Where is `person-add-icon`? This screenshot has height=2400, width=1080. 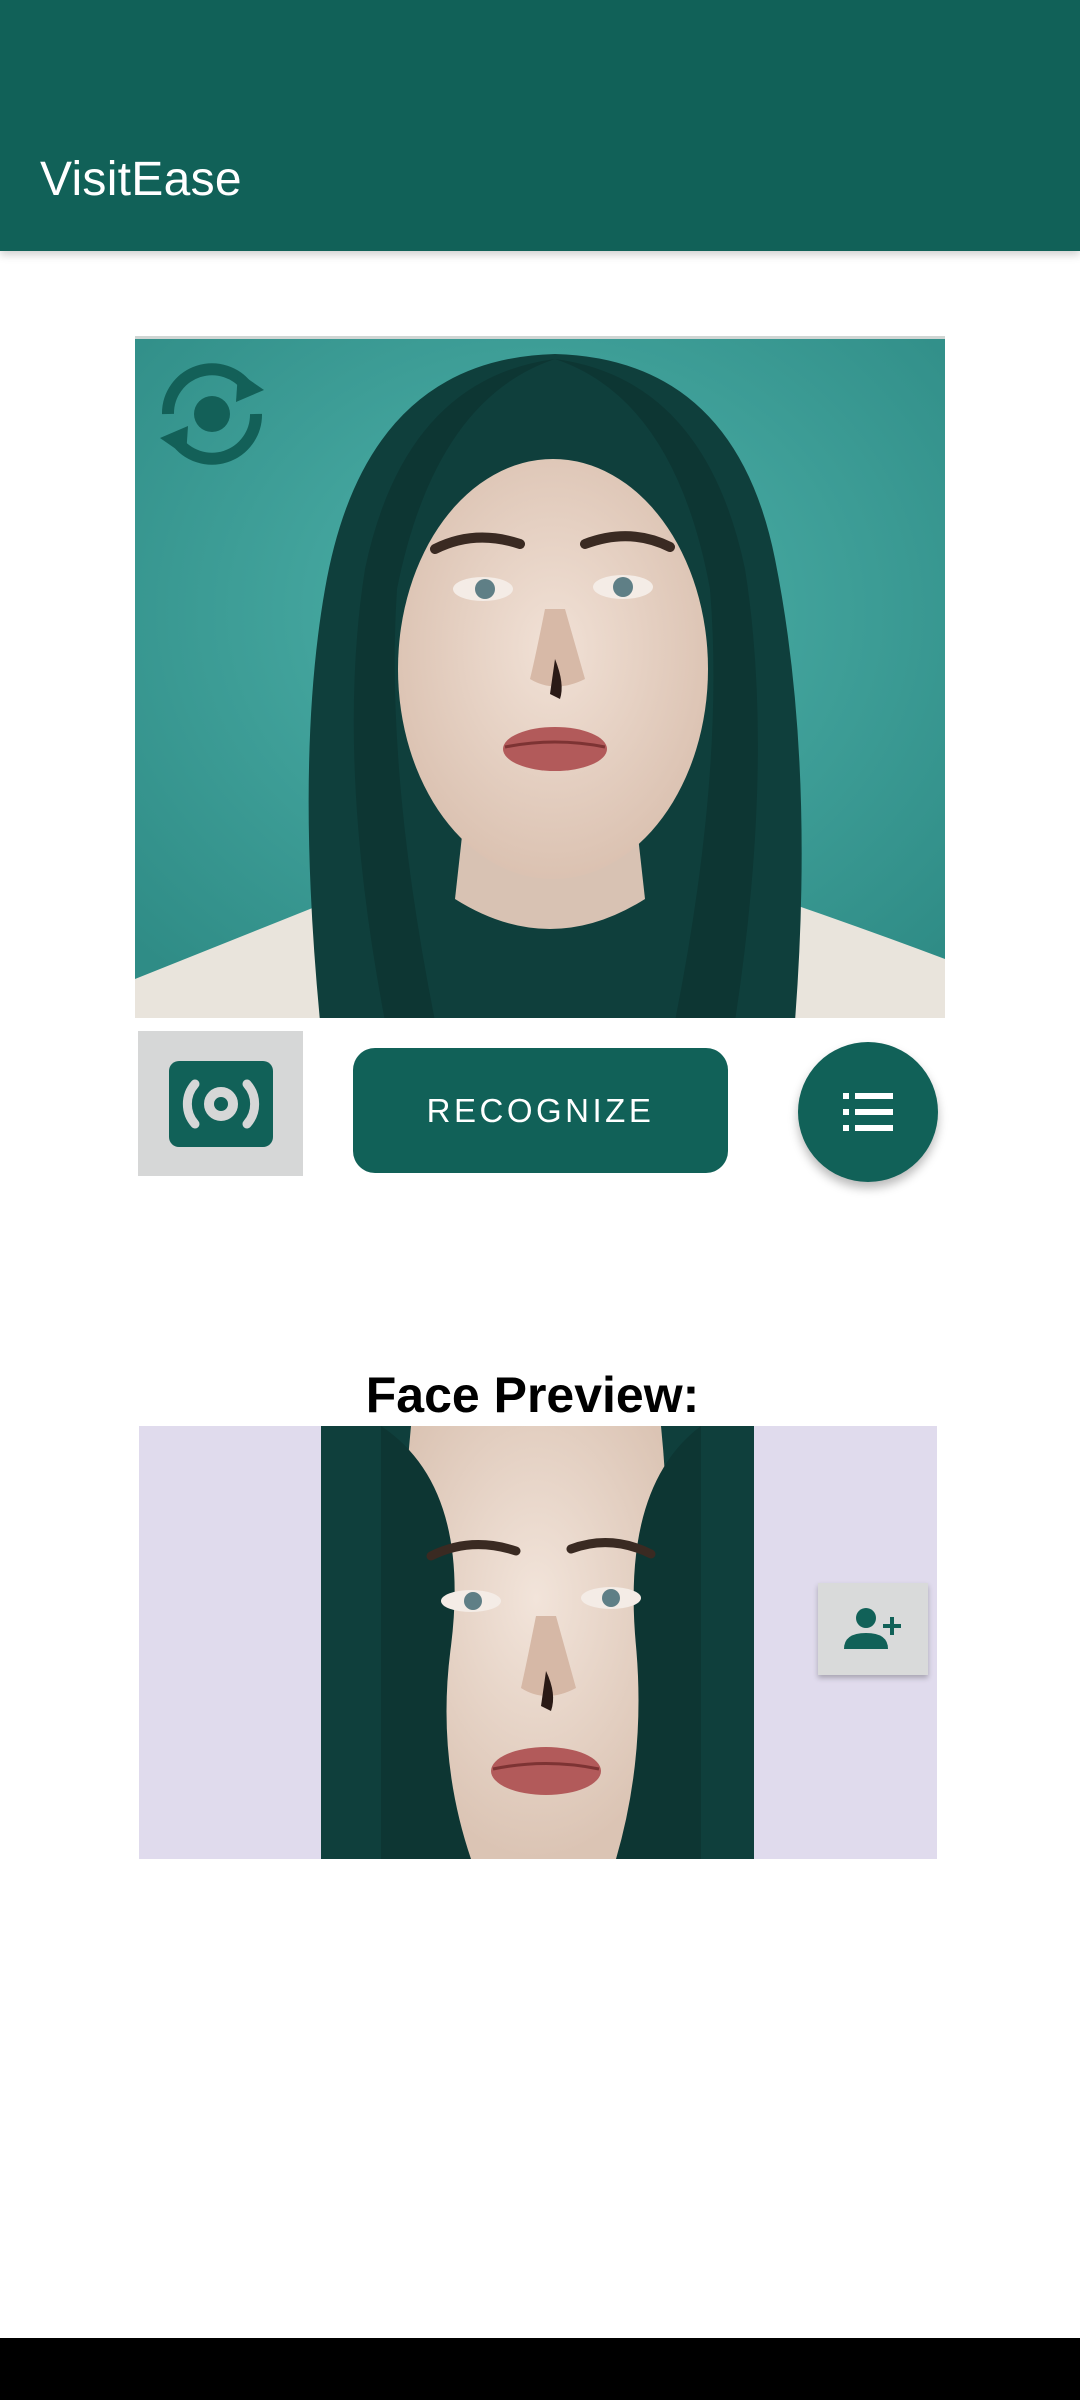 person-add-icon is located at coordinates (872, 1628).